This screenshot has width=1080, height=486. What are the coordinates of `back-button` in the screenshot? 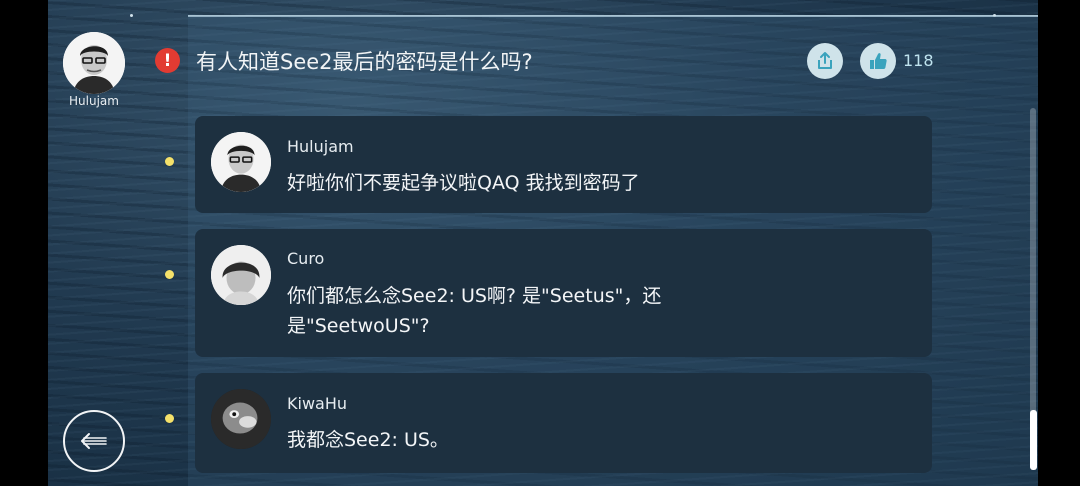 It's located at (94, 441).